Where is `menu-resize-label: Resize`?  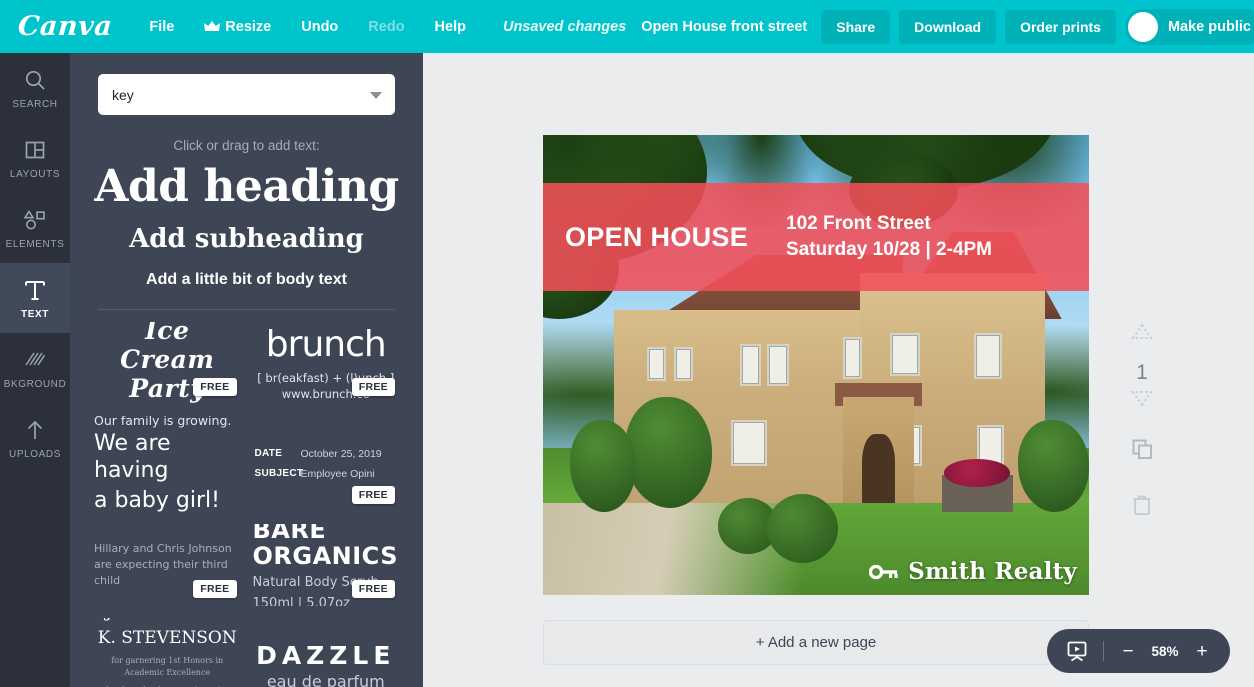 menu-resize-label: Resize is located at coordinates (248, 26).